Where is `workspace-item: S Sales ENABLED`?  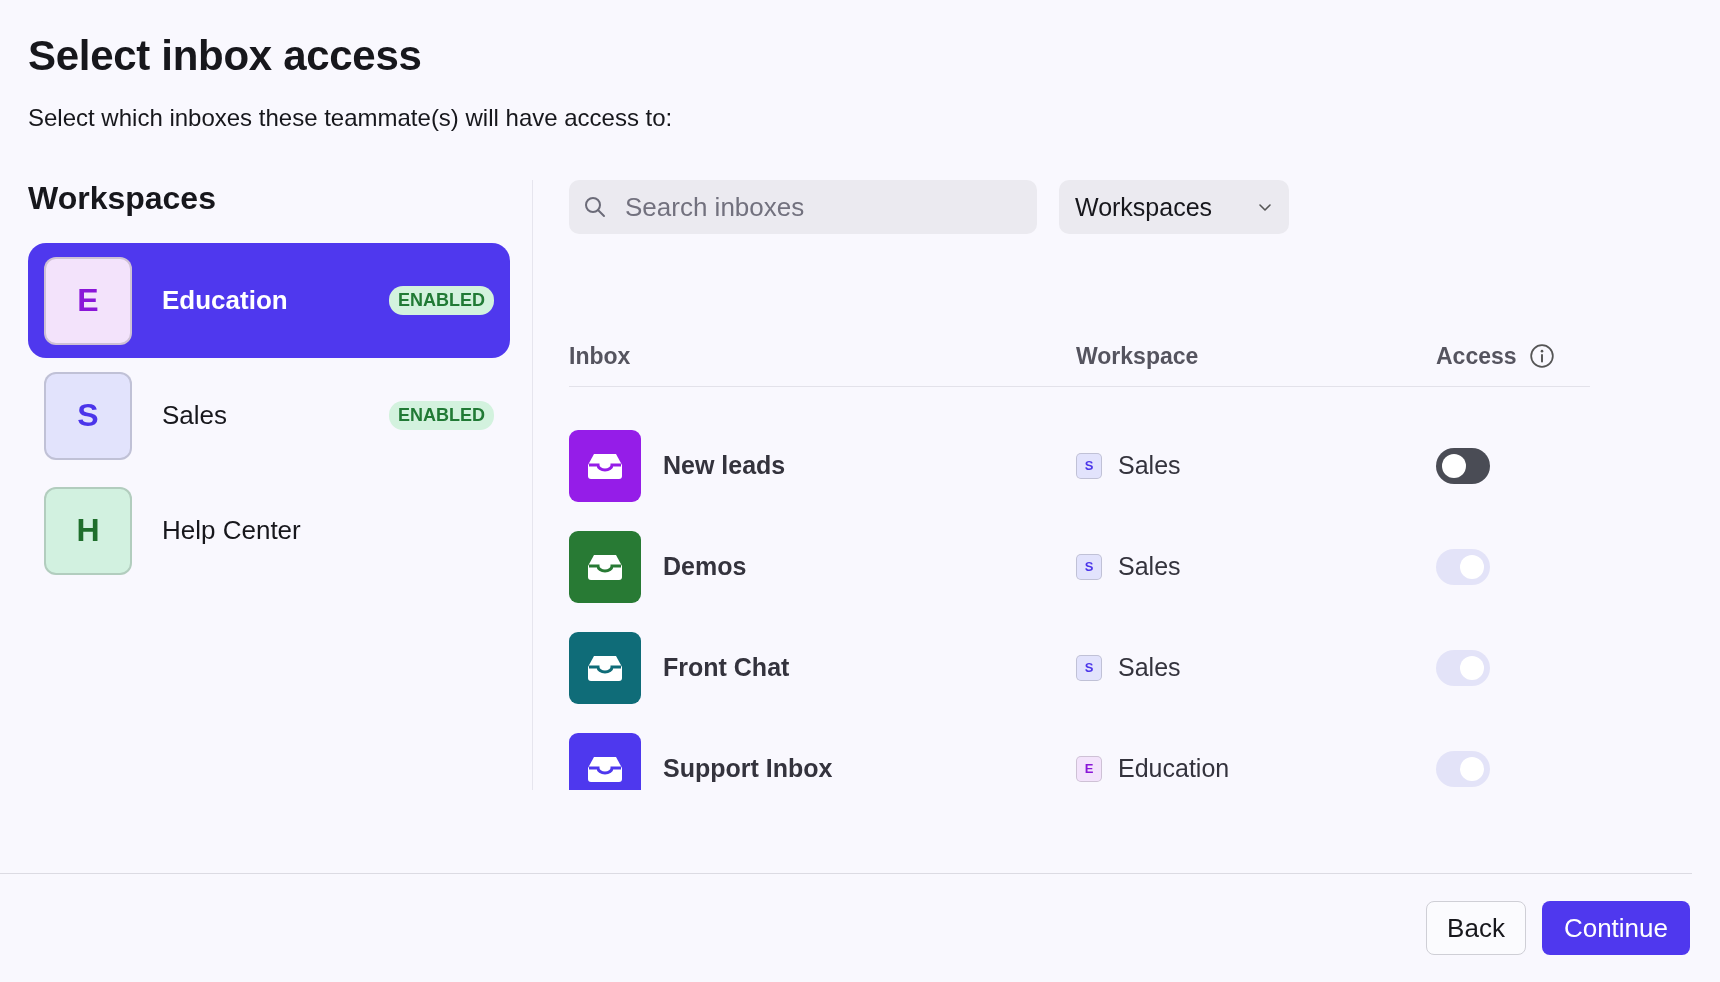
workspace-item: S Sales ENABLED is located at coordinates (269, 415).